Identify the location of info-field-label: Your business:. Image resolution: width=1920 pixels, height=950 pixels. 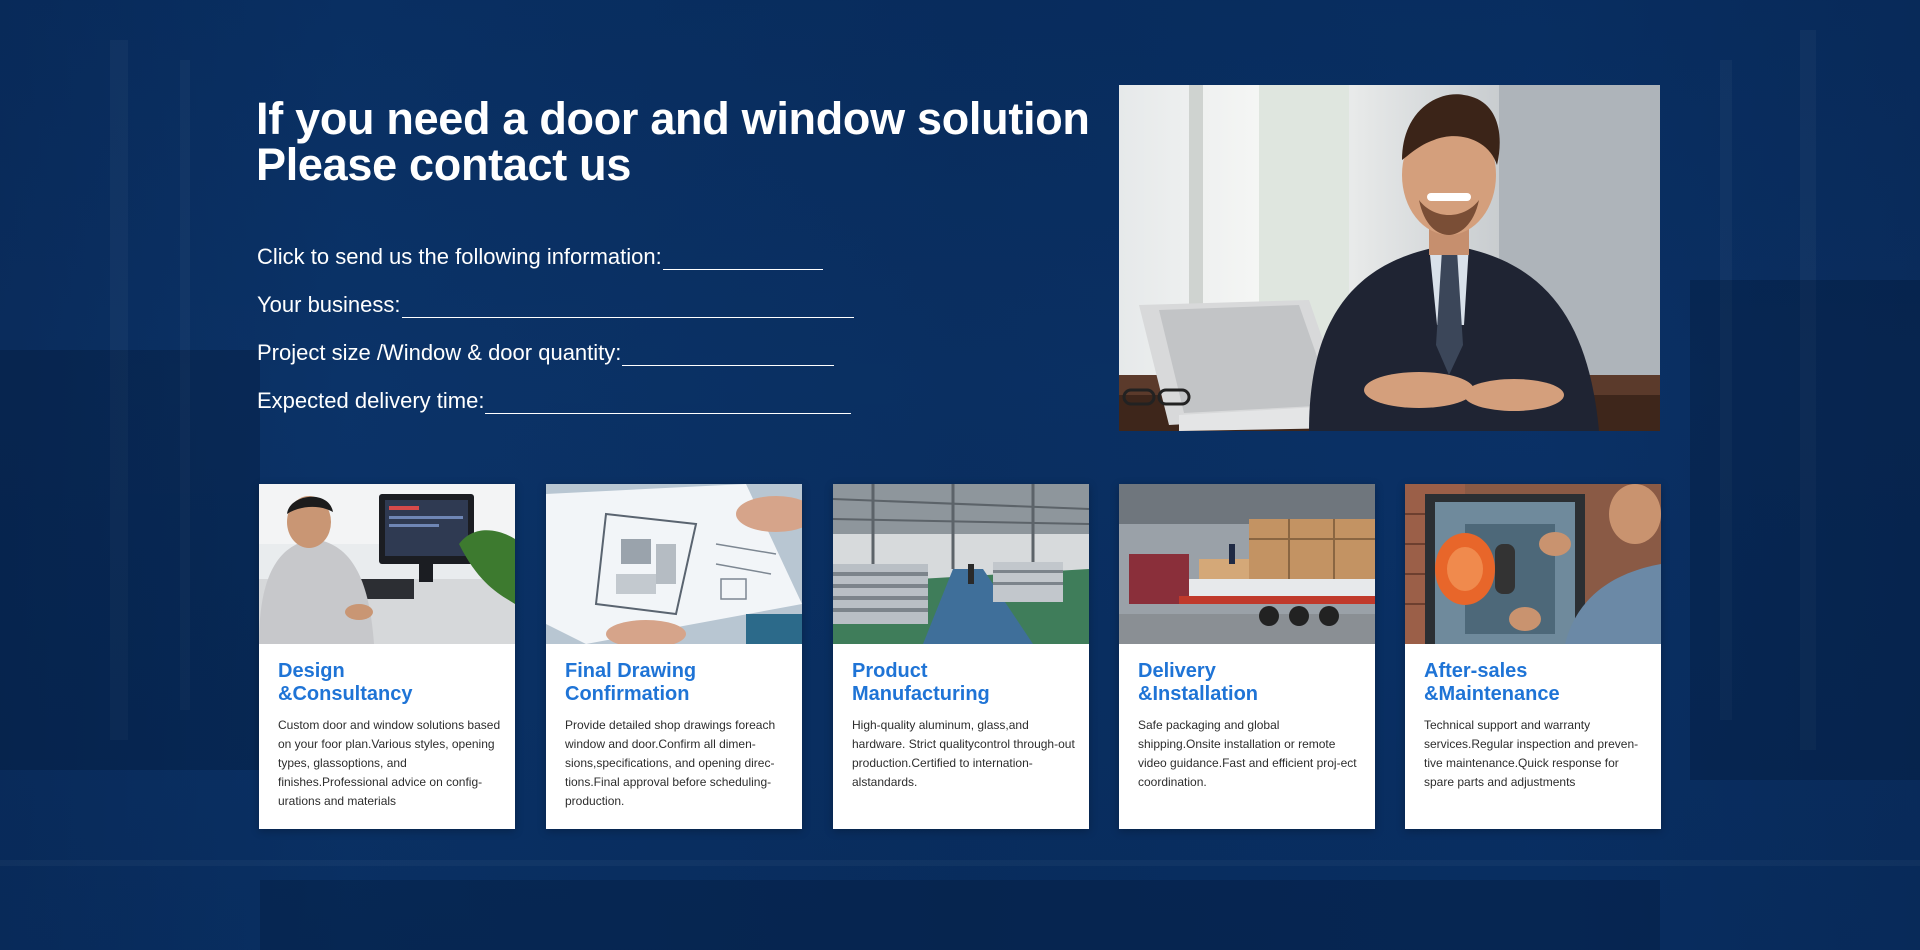
(329, 304).